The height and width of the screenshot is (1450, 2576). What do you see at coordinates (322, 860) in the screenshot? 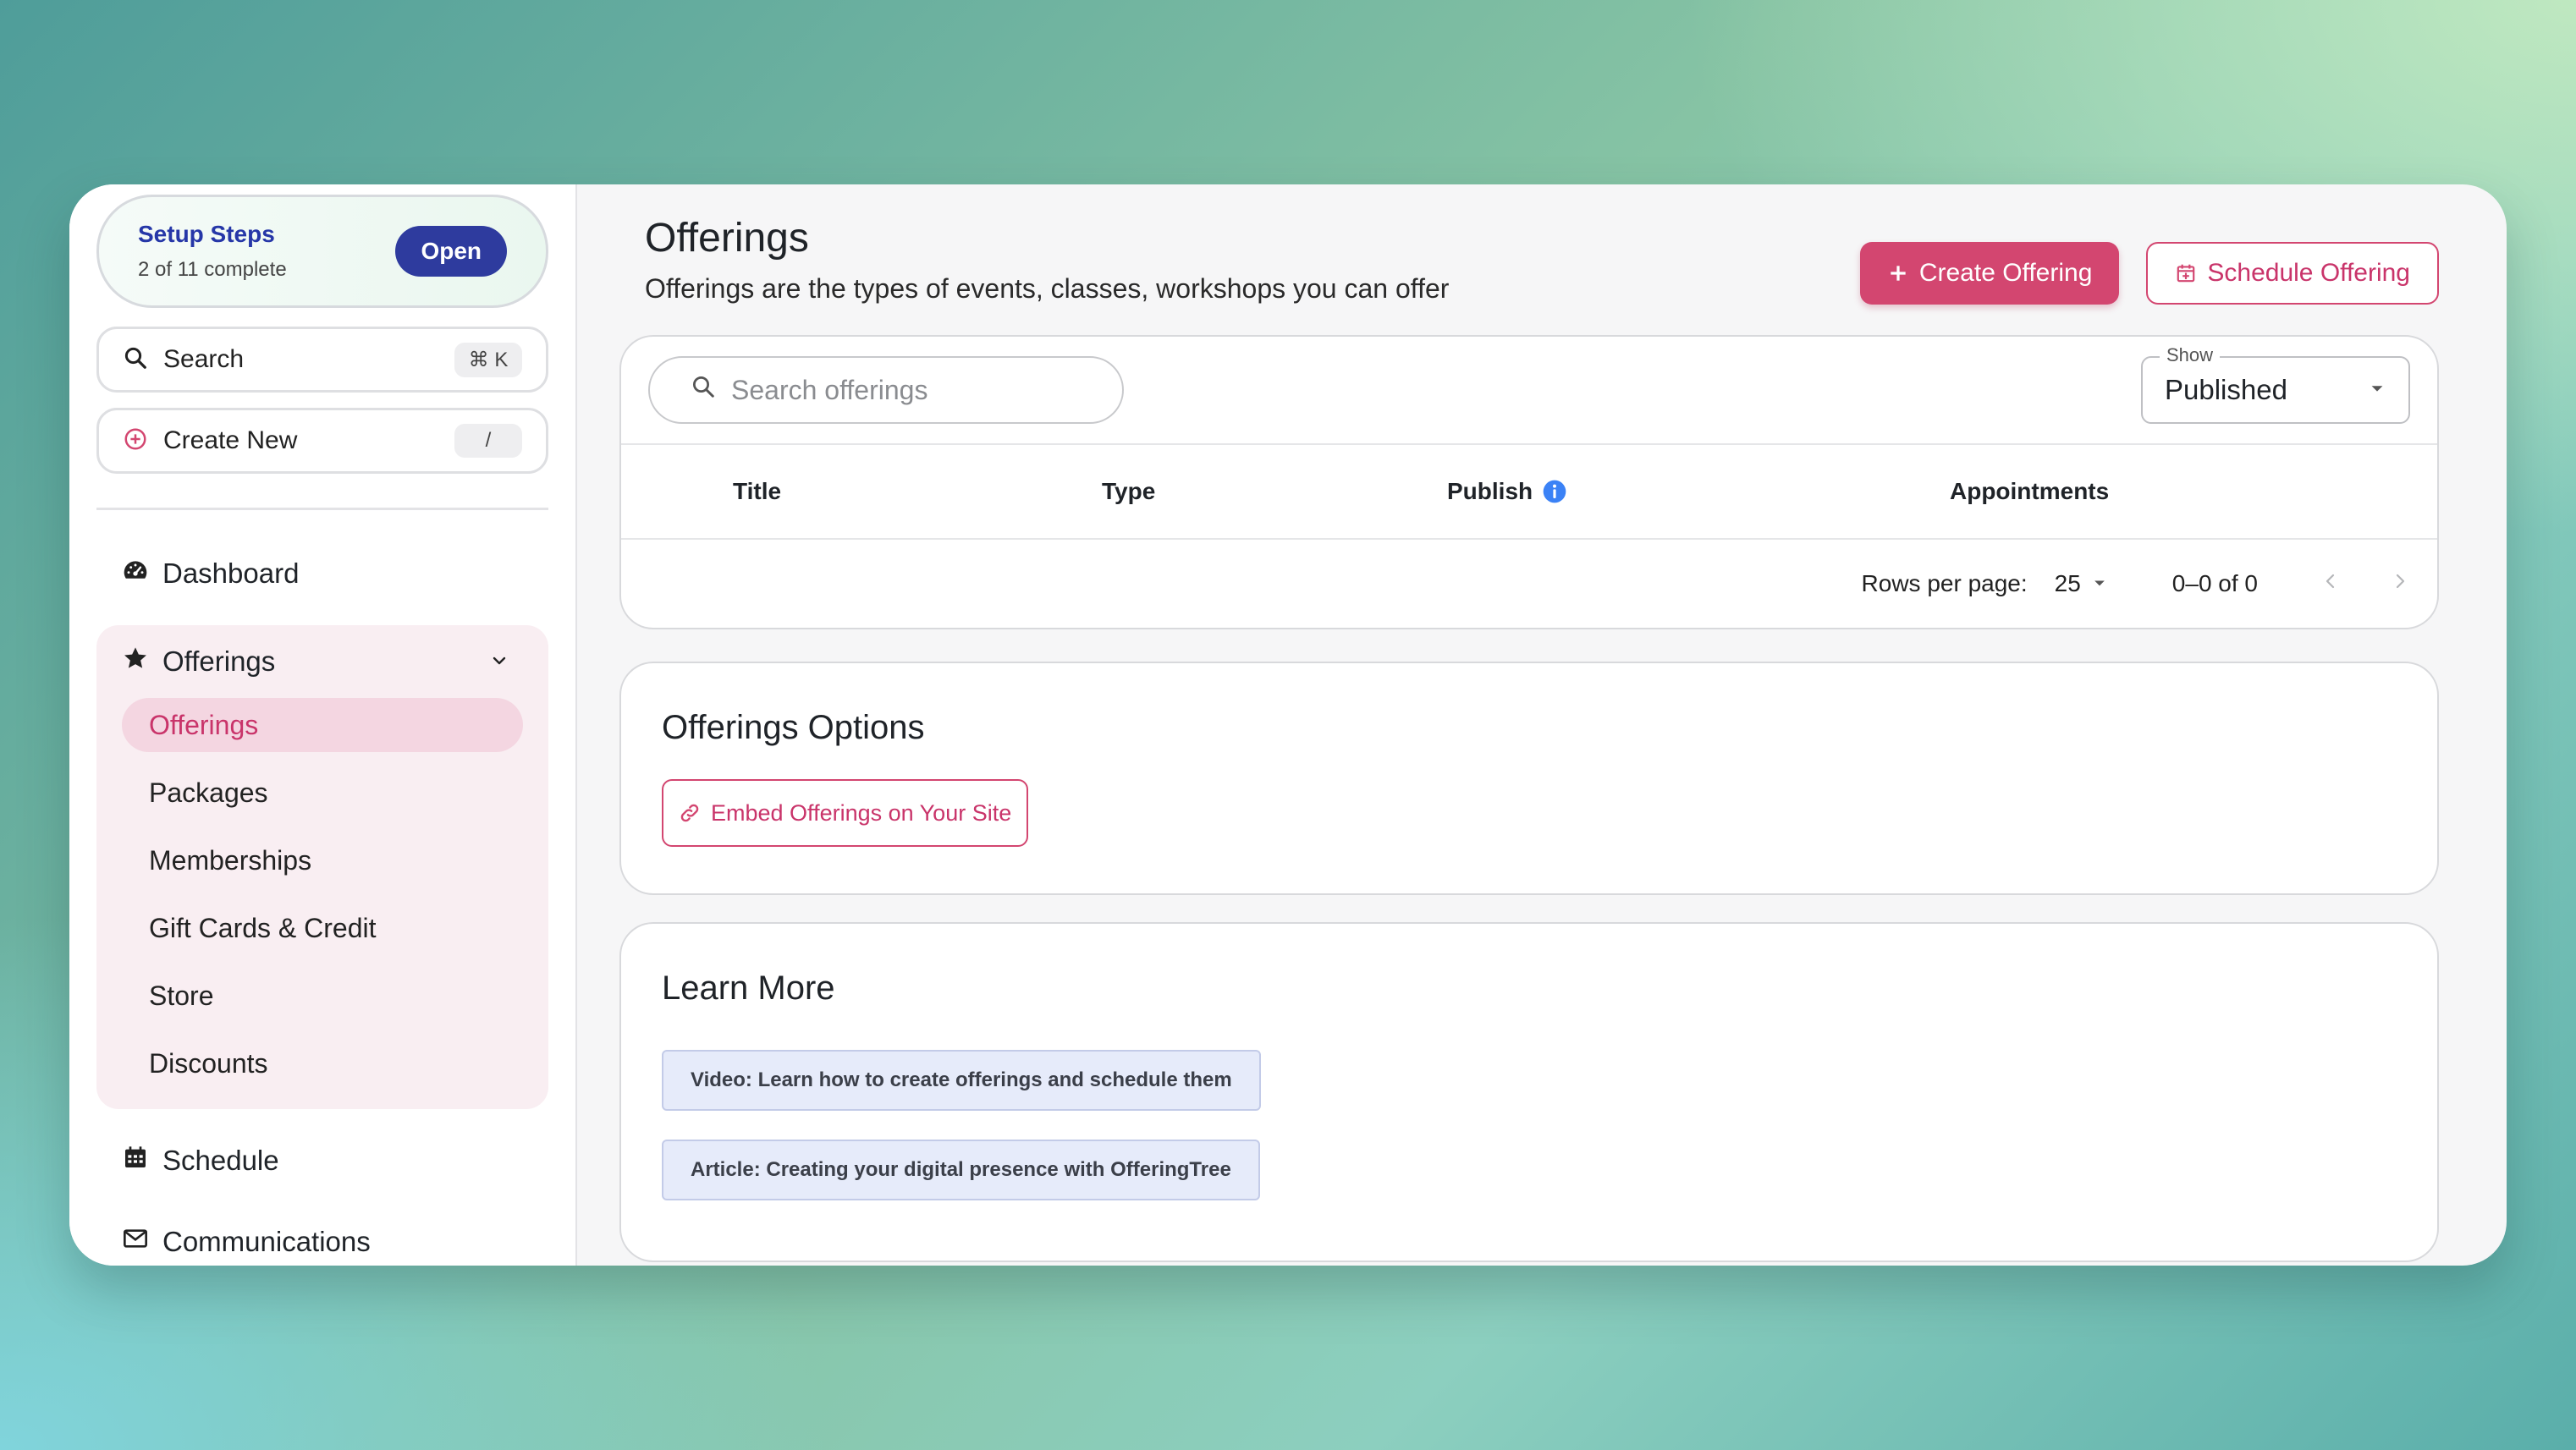
I see `sidebar-item-memberships: Memberships` at bounding box center [322, 860].